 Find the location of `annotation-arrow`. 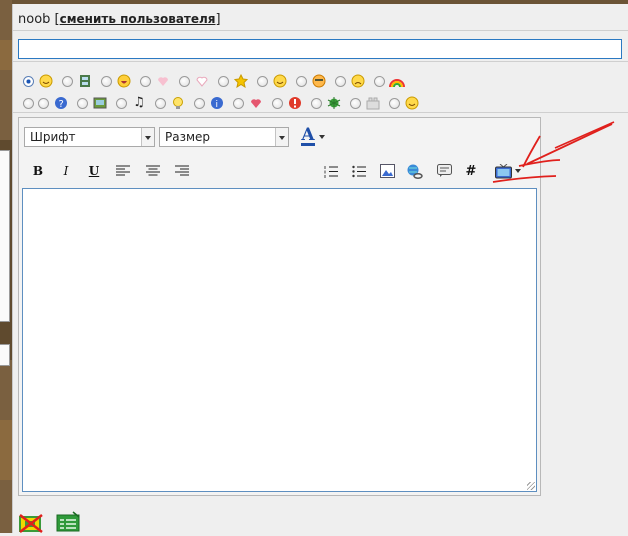

annotation-arrow is located at coordinates (553, 152).